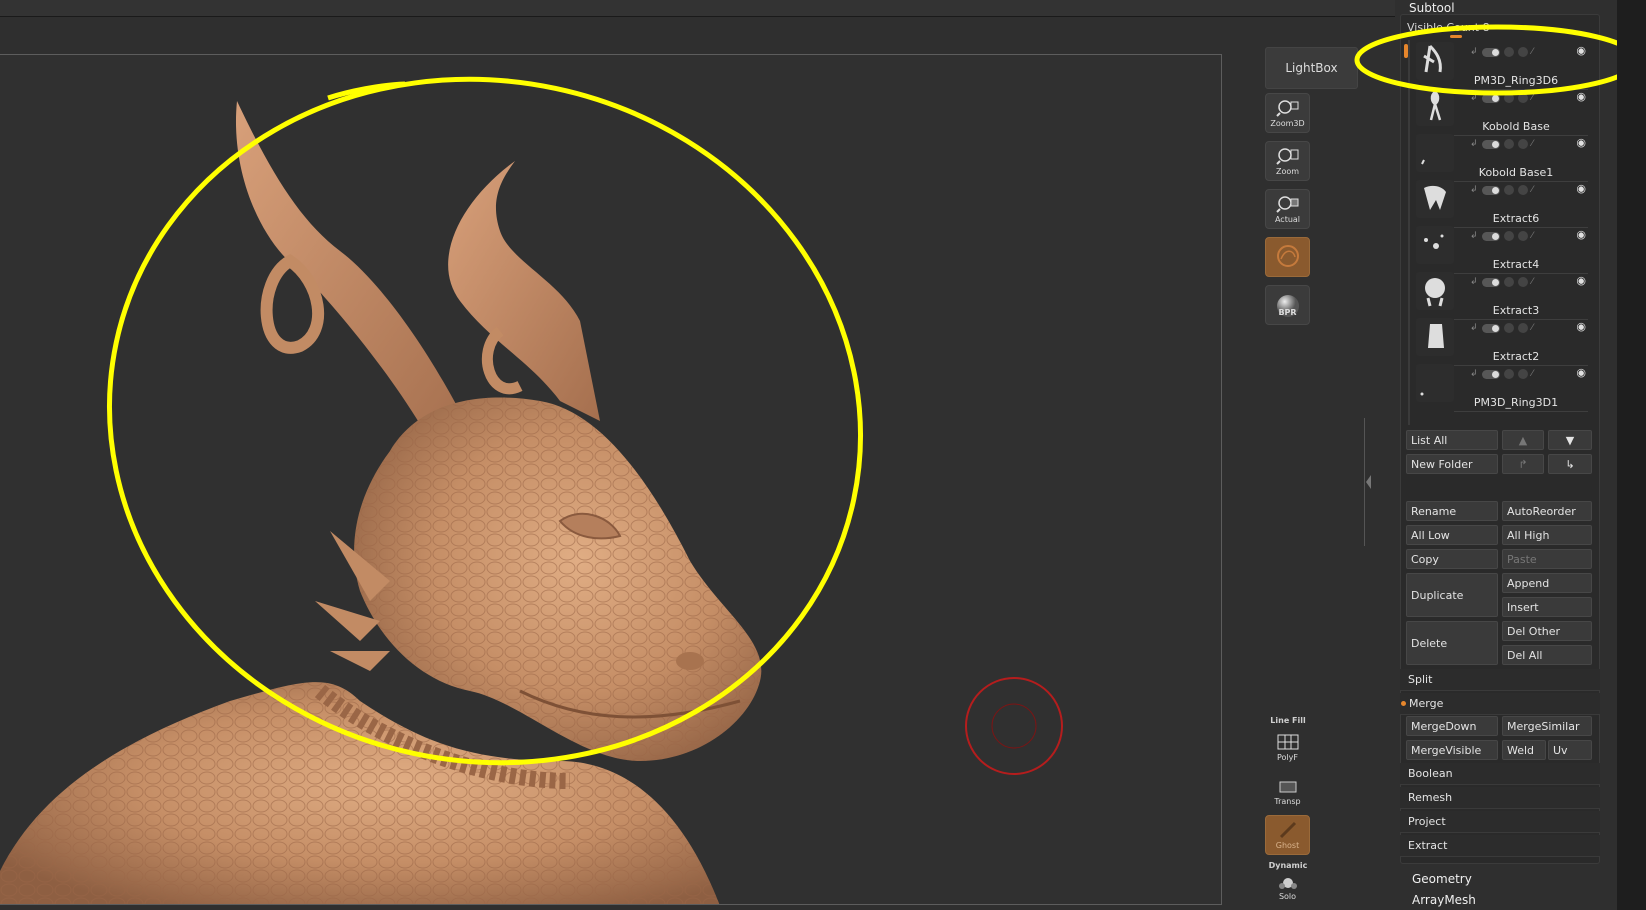  Describe the element at coordinates (1502, 204) in the screenshot. I see `subtool-item: ↲ ⁄ ◉ Extract6` at that location.